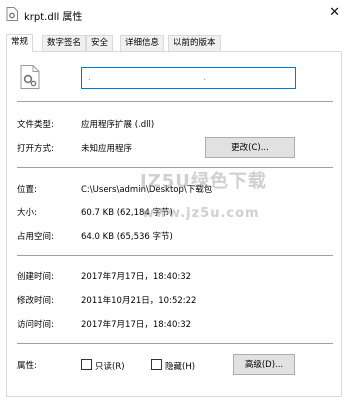 This screenshot has width=350, height=404. I want to click on size-on-disk-value: 64.0 KB (65,536 字节), so click(127, 237).